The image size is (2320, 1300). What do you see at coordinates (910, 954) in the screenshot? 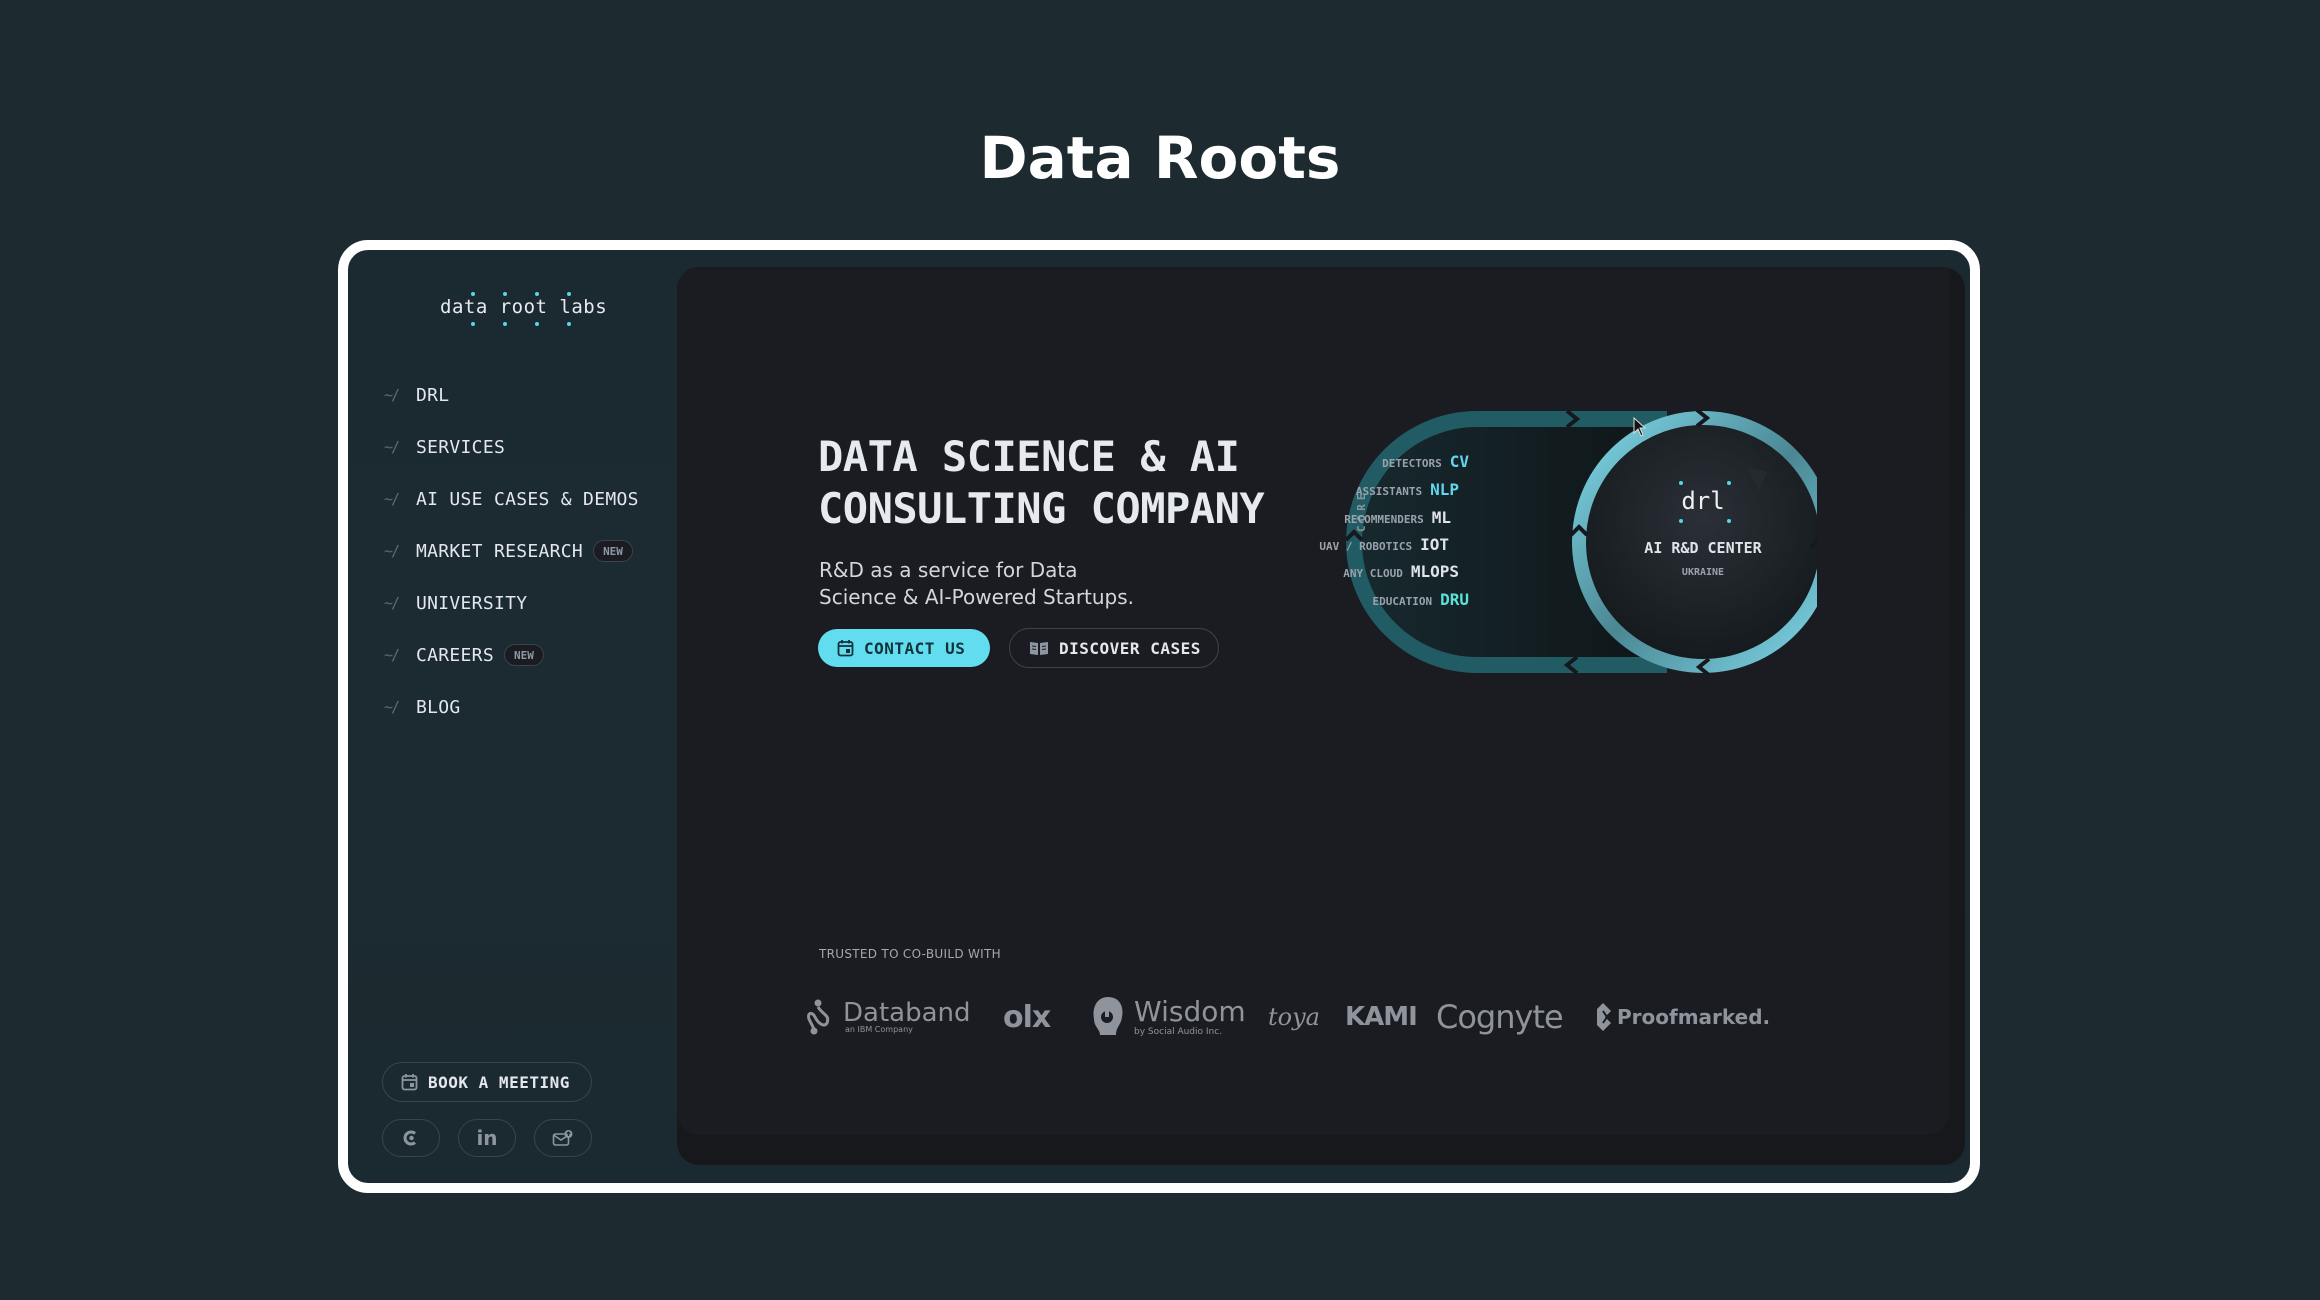
I see `trusted-label: TRUSTED TO CO-BUILD WITH` at bounding box center [910, 954].